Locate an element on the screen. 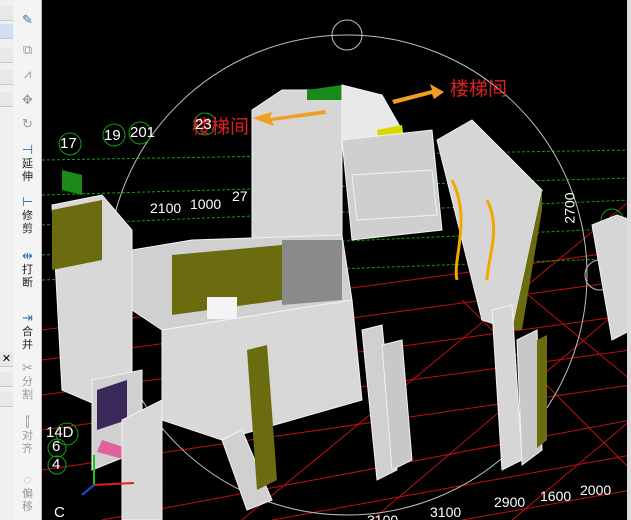 This screenshot has height=520, width=631. tool-merge: ⇥ 合并 is located at coordinates (27, 331).